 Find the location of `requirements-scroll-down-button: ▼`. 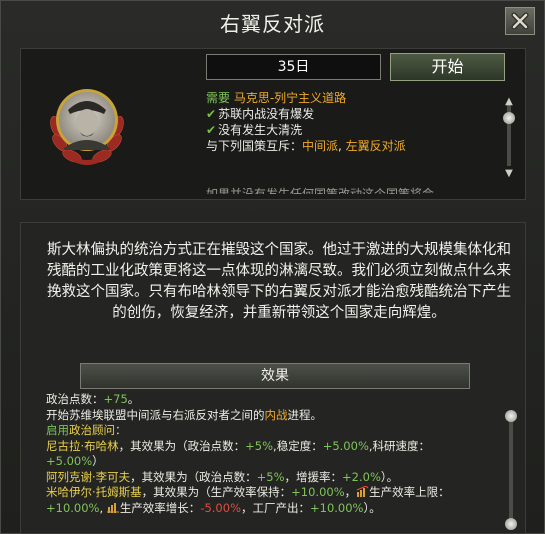

requirements-scroll-down-button: ▼ is located at coordinates (509, 174).